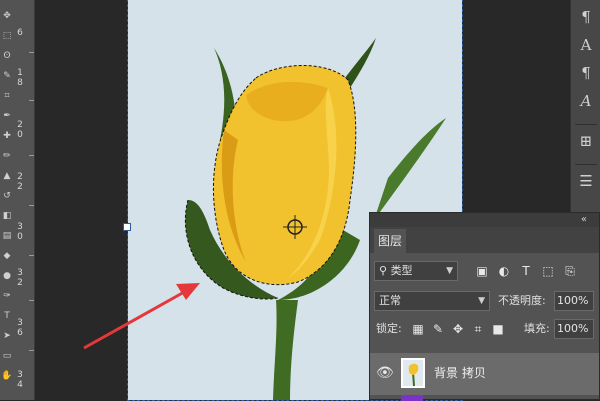 The image size is (600, 401). What do you see at coordinates (432, 301) in the screenshot?
I see `blend-mode-select: 正常 ▼` at bounding box center [432, 301].